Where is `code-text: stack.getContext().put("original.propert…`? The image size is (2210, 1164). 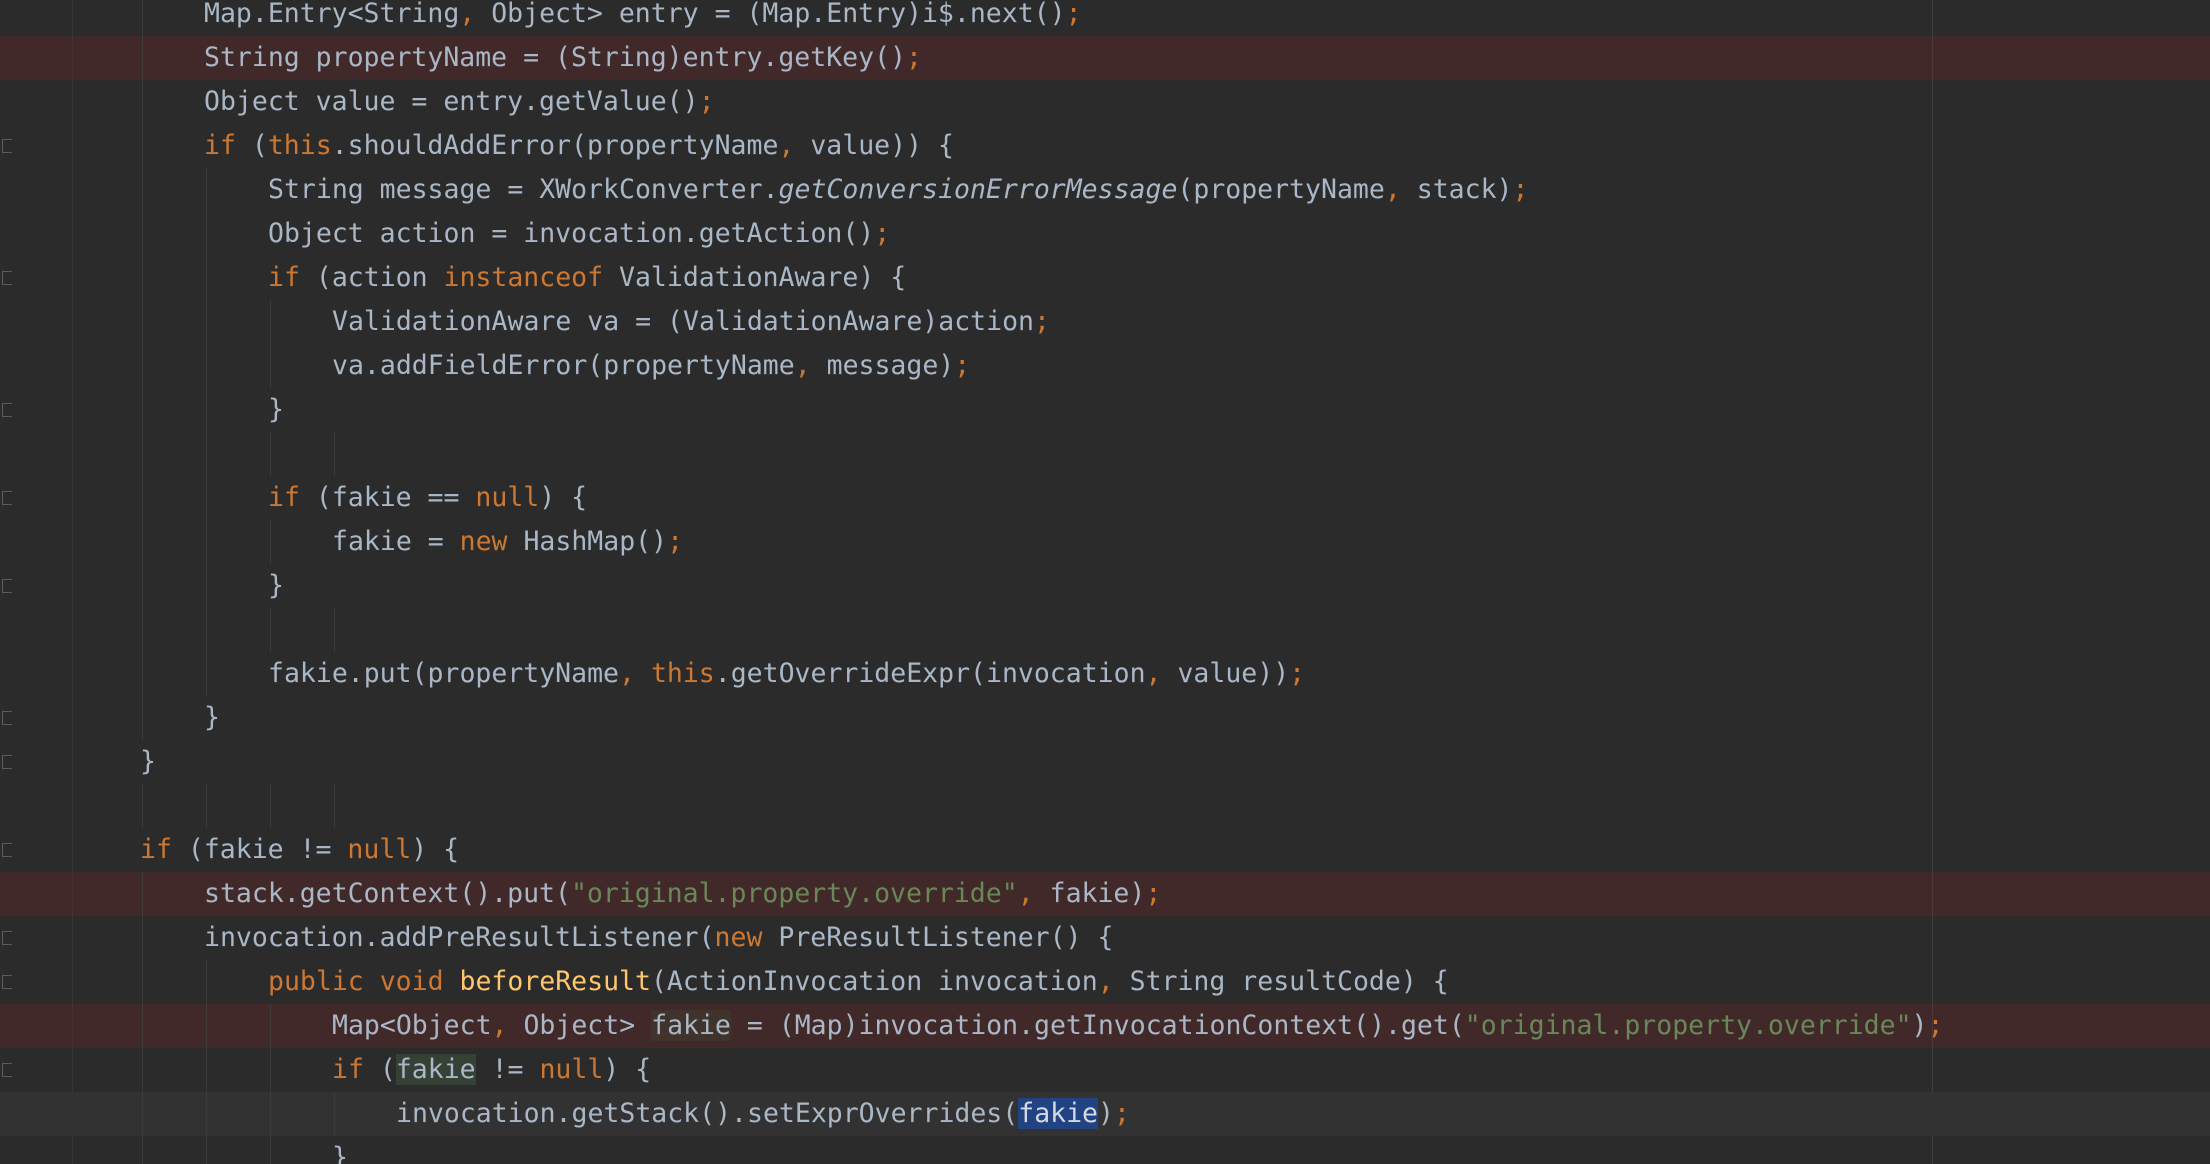
code-text: stack.getContext().put("original.propert… is located at coordinates (682, 894).